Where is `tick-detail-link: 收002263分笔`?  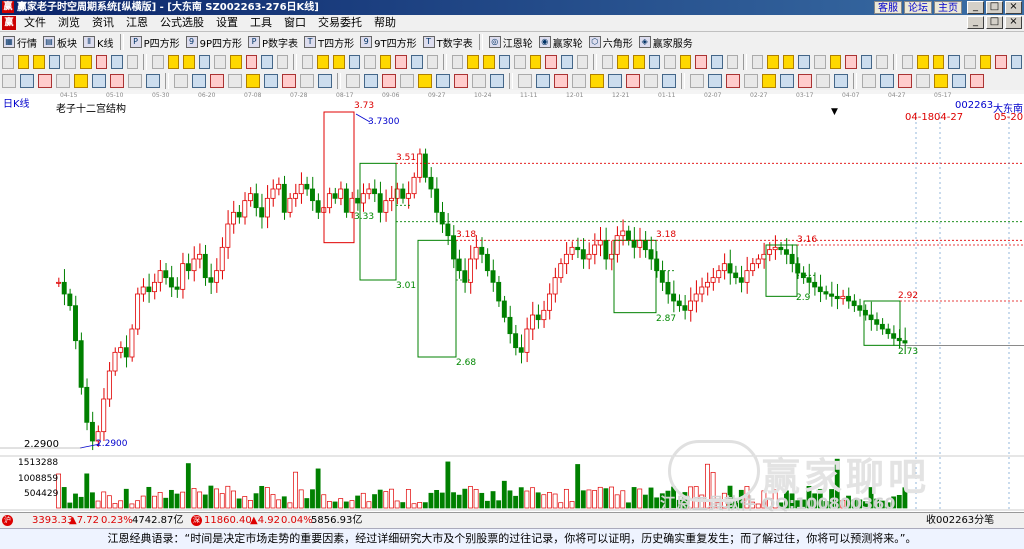 tick-detail-link: 收002263分笔 is located at coordinates (960, 520).